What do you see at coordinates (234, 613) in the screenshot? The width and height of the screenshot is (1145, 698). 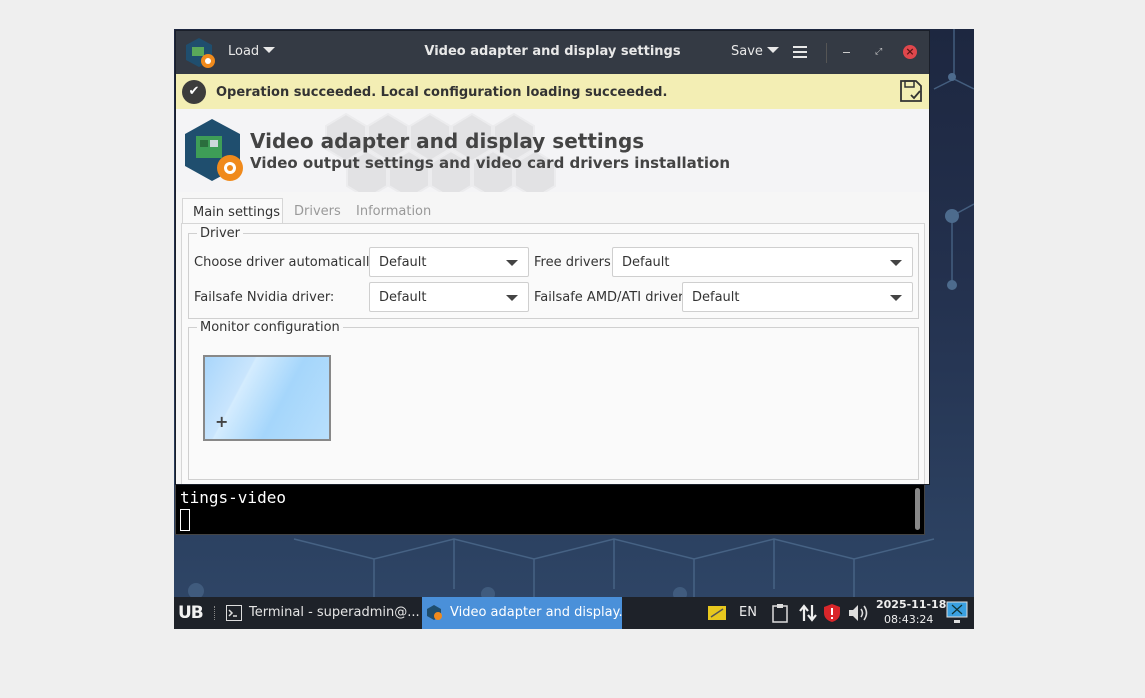 I see `terminal-icon` at bounding box center [234, 613].